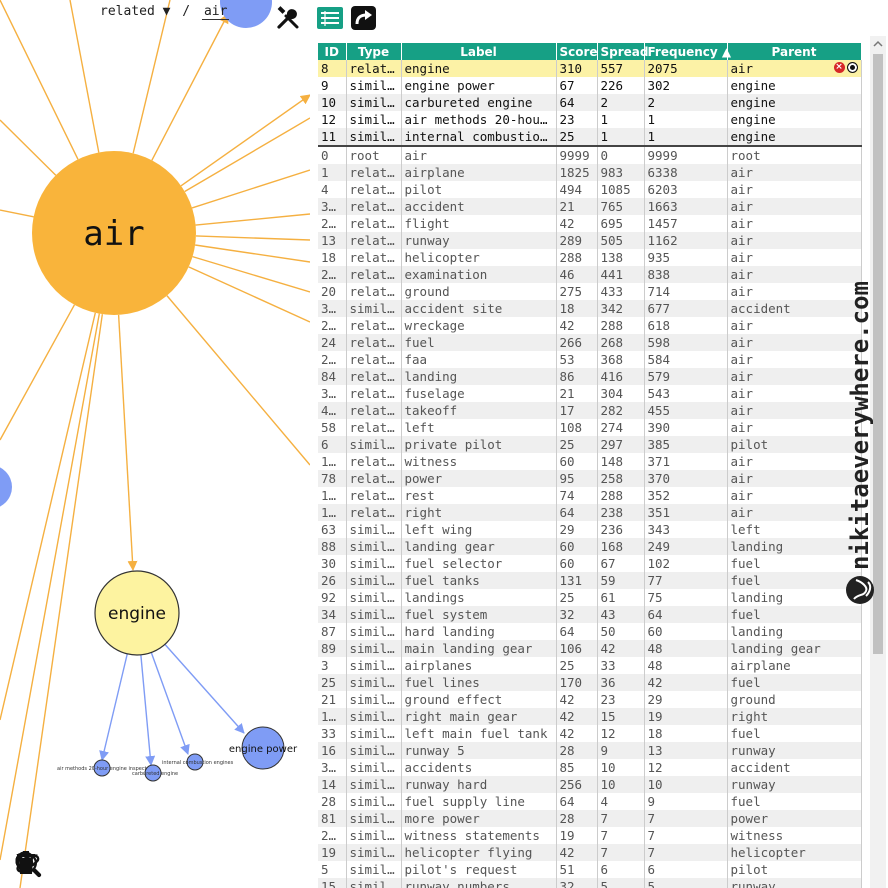 The height and width of the screenshot is (888, 888). Describe the element at coordinates (479, 461) in the screenshot. I see `cell-label: witness` at that location.